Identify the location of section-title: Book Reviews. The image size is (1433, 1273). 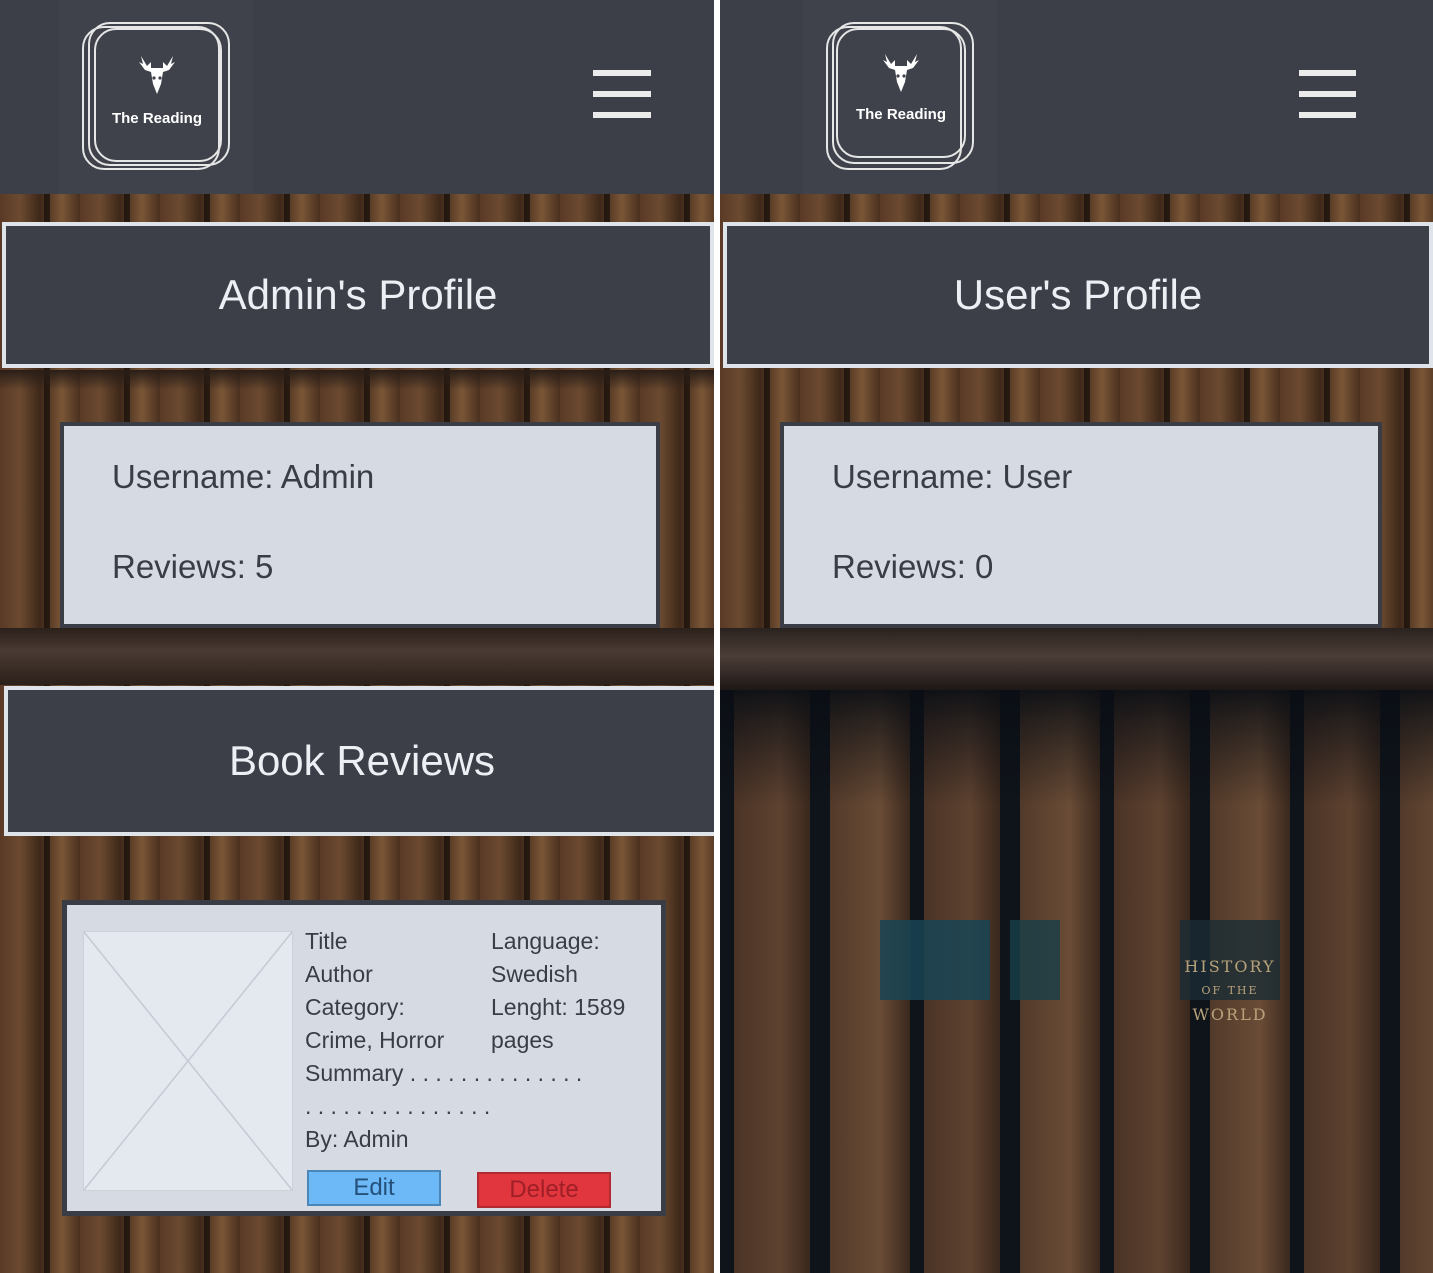
(362, 760).